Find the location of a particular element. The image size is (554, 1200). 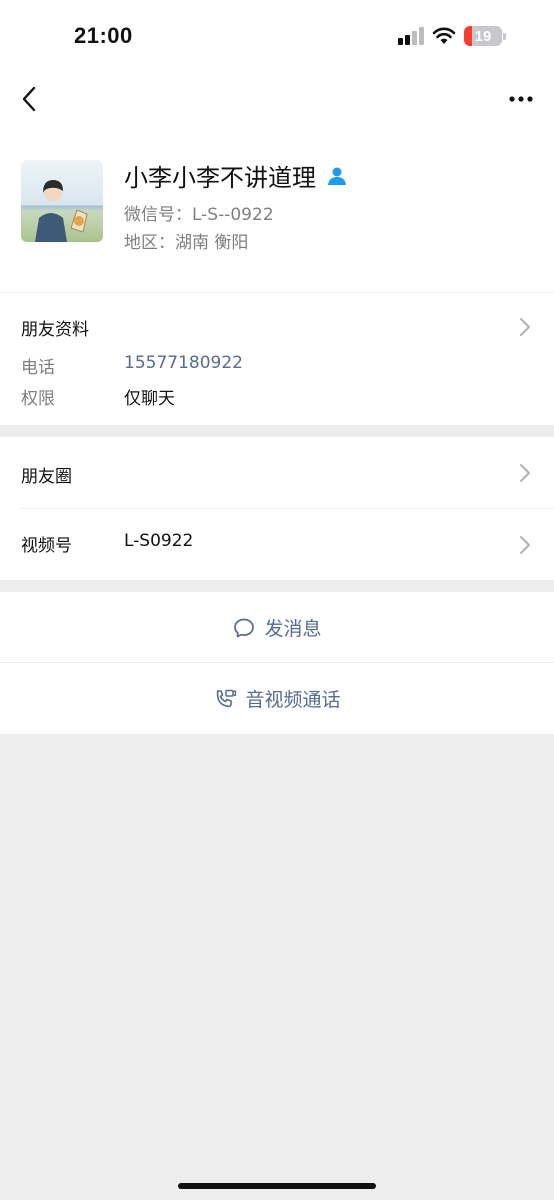

video-call-button: 音视频通话 is located at coordinates (277, 698).